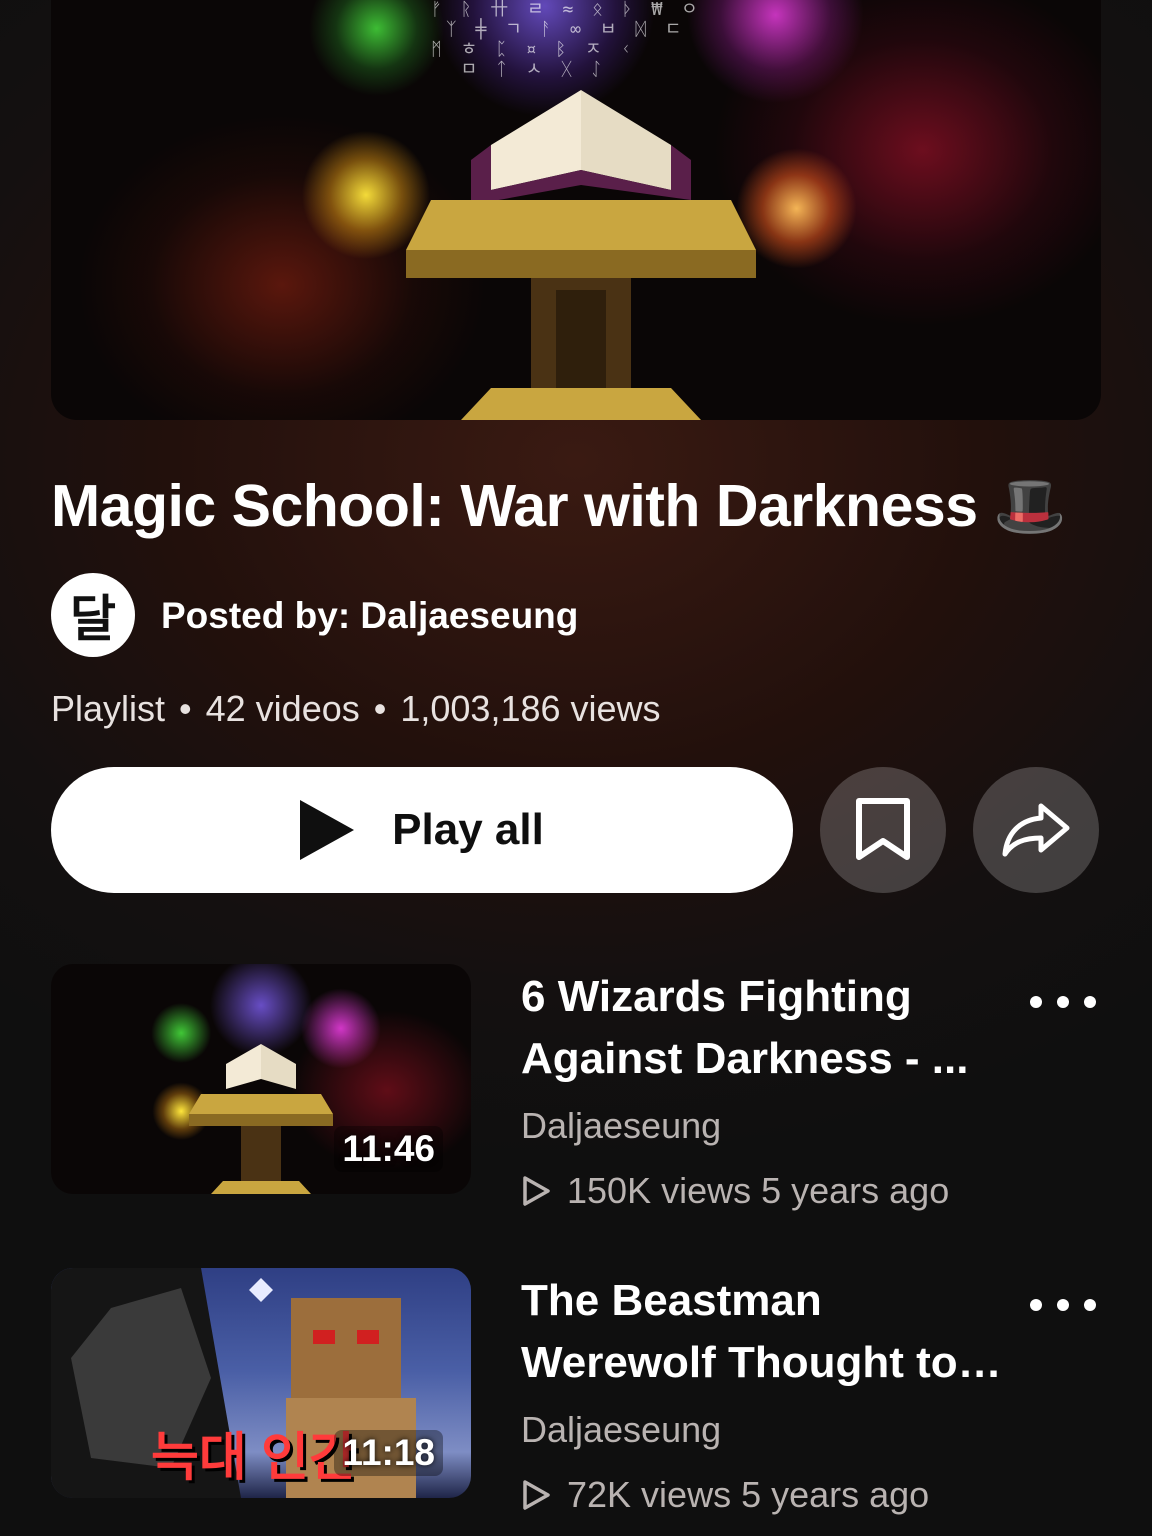 This screenshot has width=1152, height=1536. What do you see at coordinates (758, 1190) in the screenshot?
I see `video-views-age: 150K views 5 years ago` at bounding box center [758, 1190].